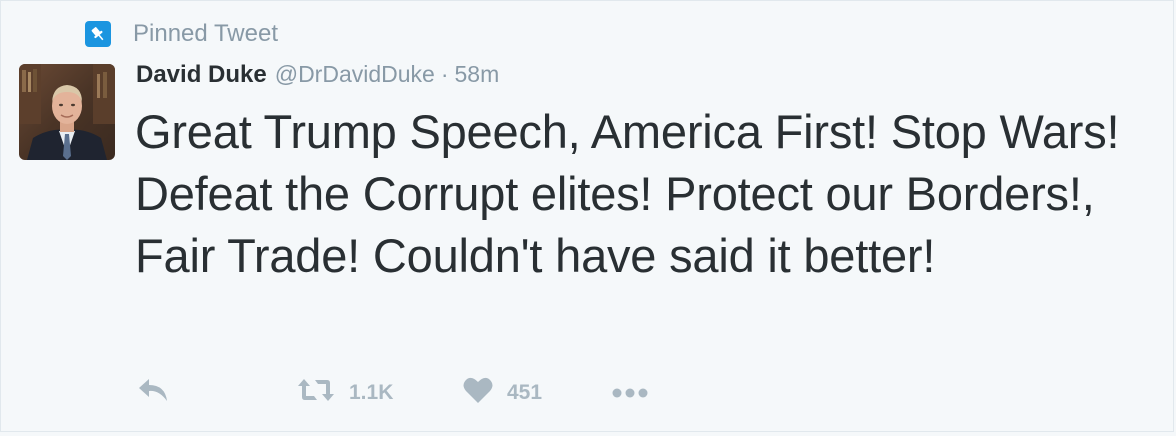  I want to click on like-button: 451, so click(537, 393).